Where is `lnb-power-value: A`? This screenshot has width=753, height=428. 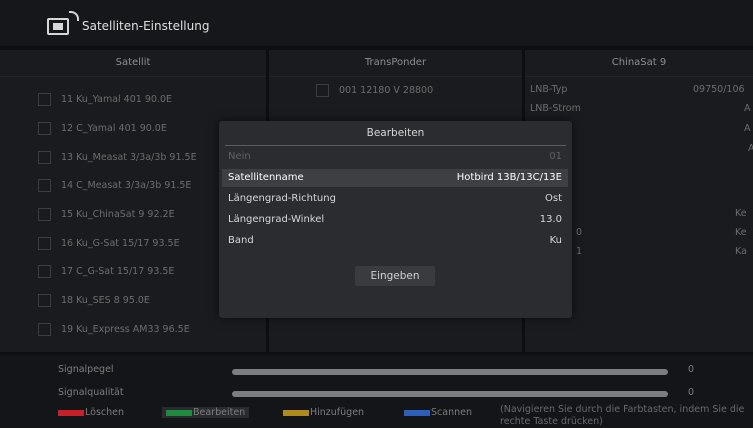
lnb-power-value: A is located at coordinates (747, 108).